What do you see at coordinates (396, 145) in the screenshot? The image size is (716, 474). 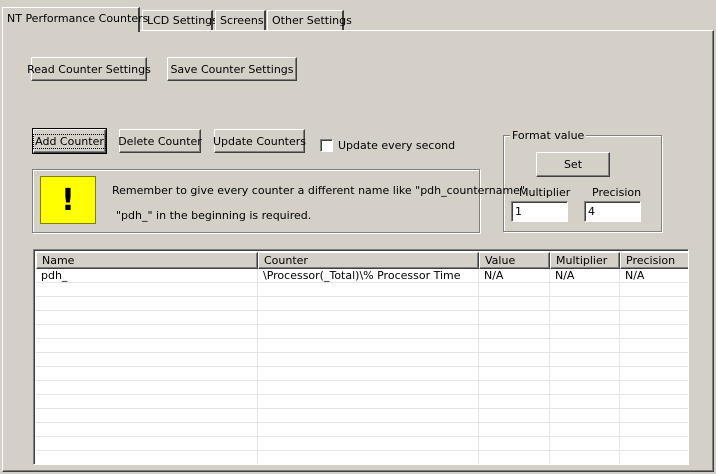 I see `update-every-second-label: Update every second` at bounding box center [396, 145].